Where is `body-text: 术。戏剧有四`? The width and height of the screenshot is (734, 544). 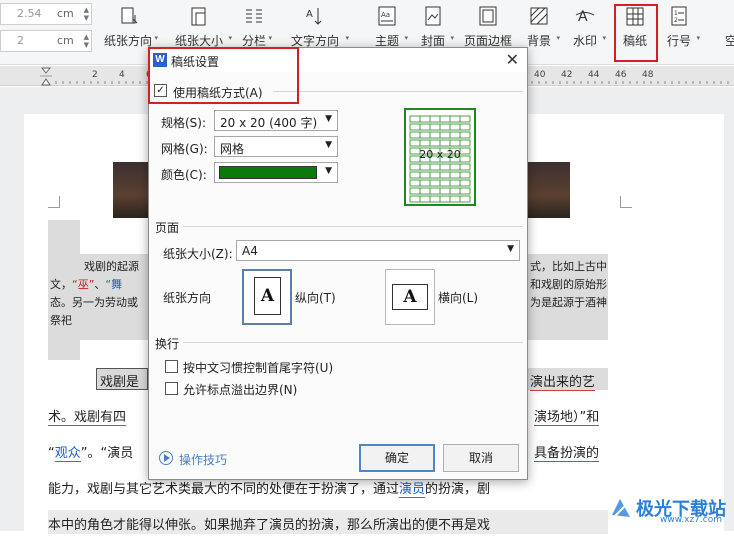
body-text: 术。戏剧有四 is located at coordinates (87, 416).